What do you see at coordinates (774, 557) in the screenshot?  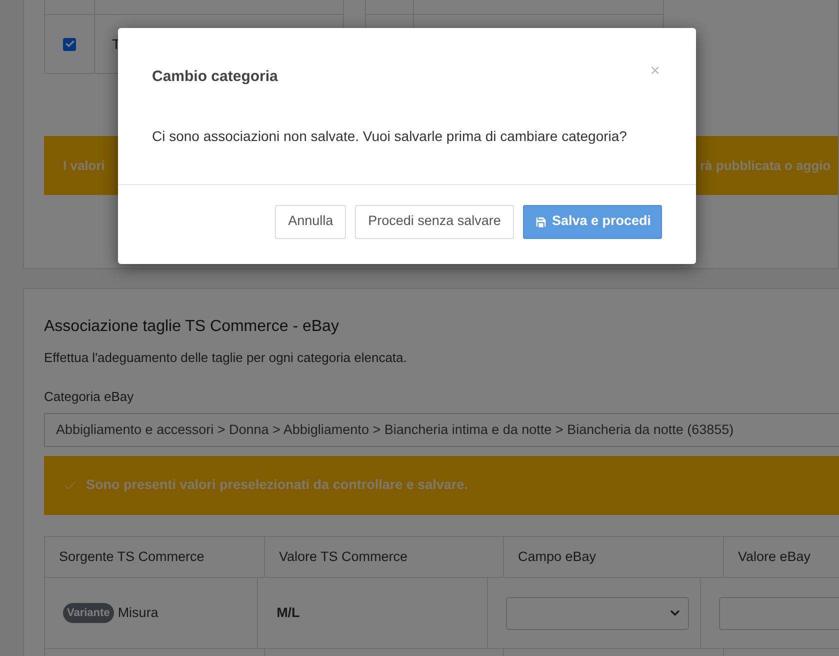 I see `column-header: Valore eBay` at bounding box center [774, 557].